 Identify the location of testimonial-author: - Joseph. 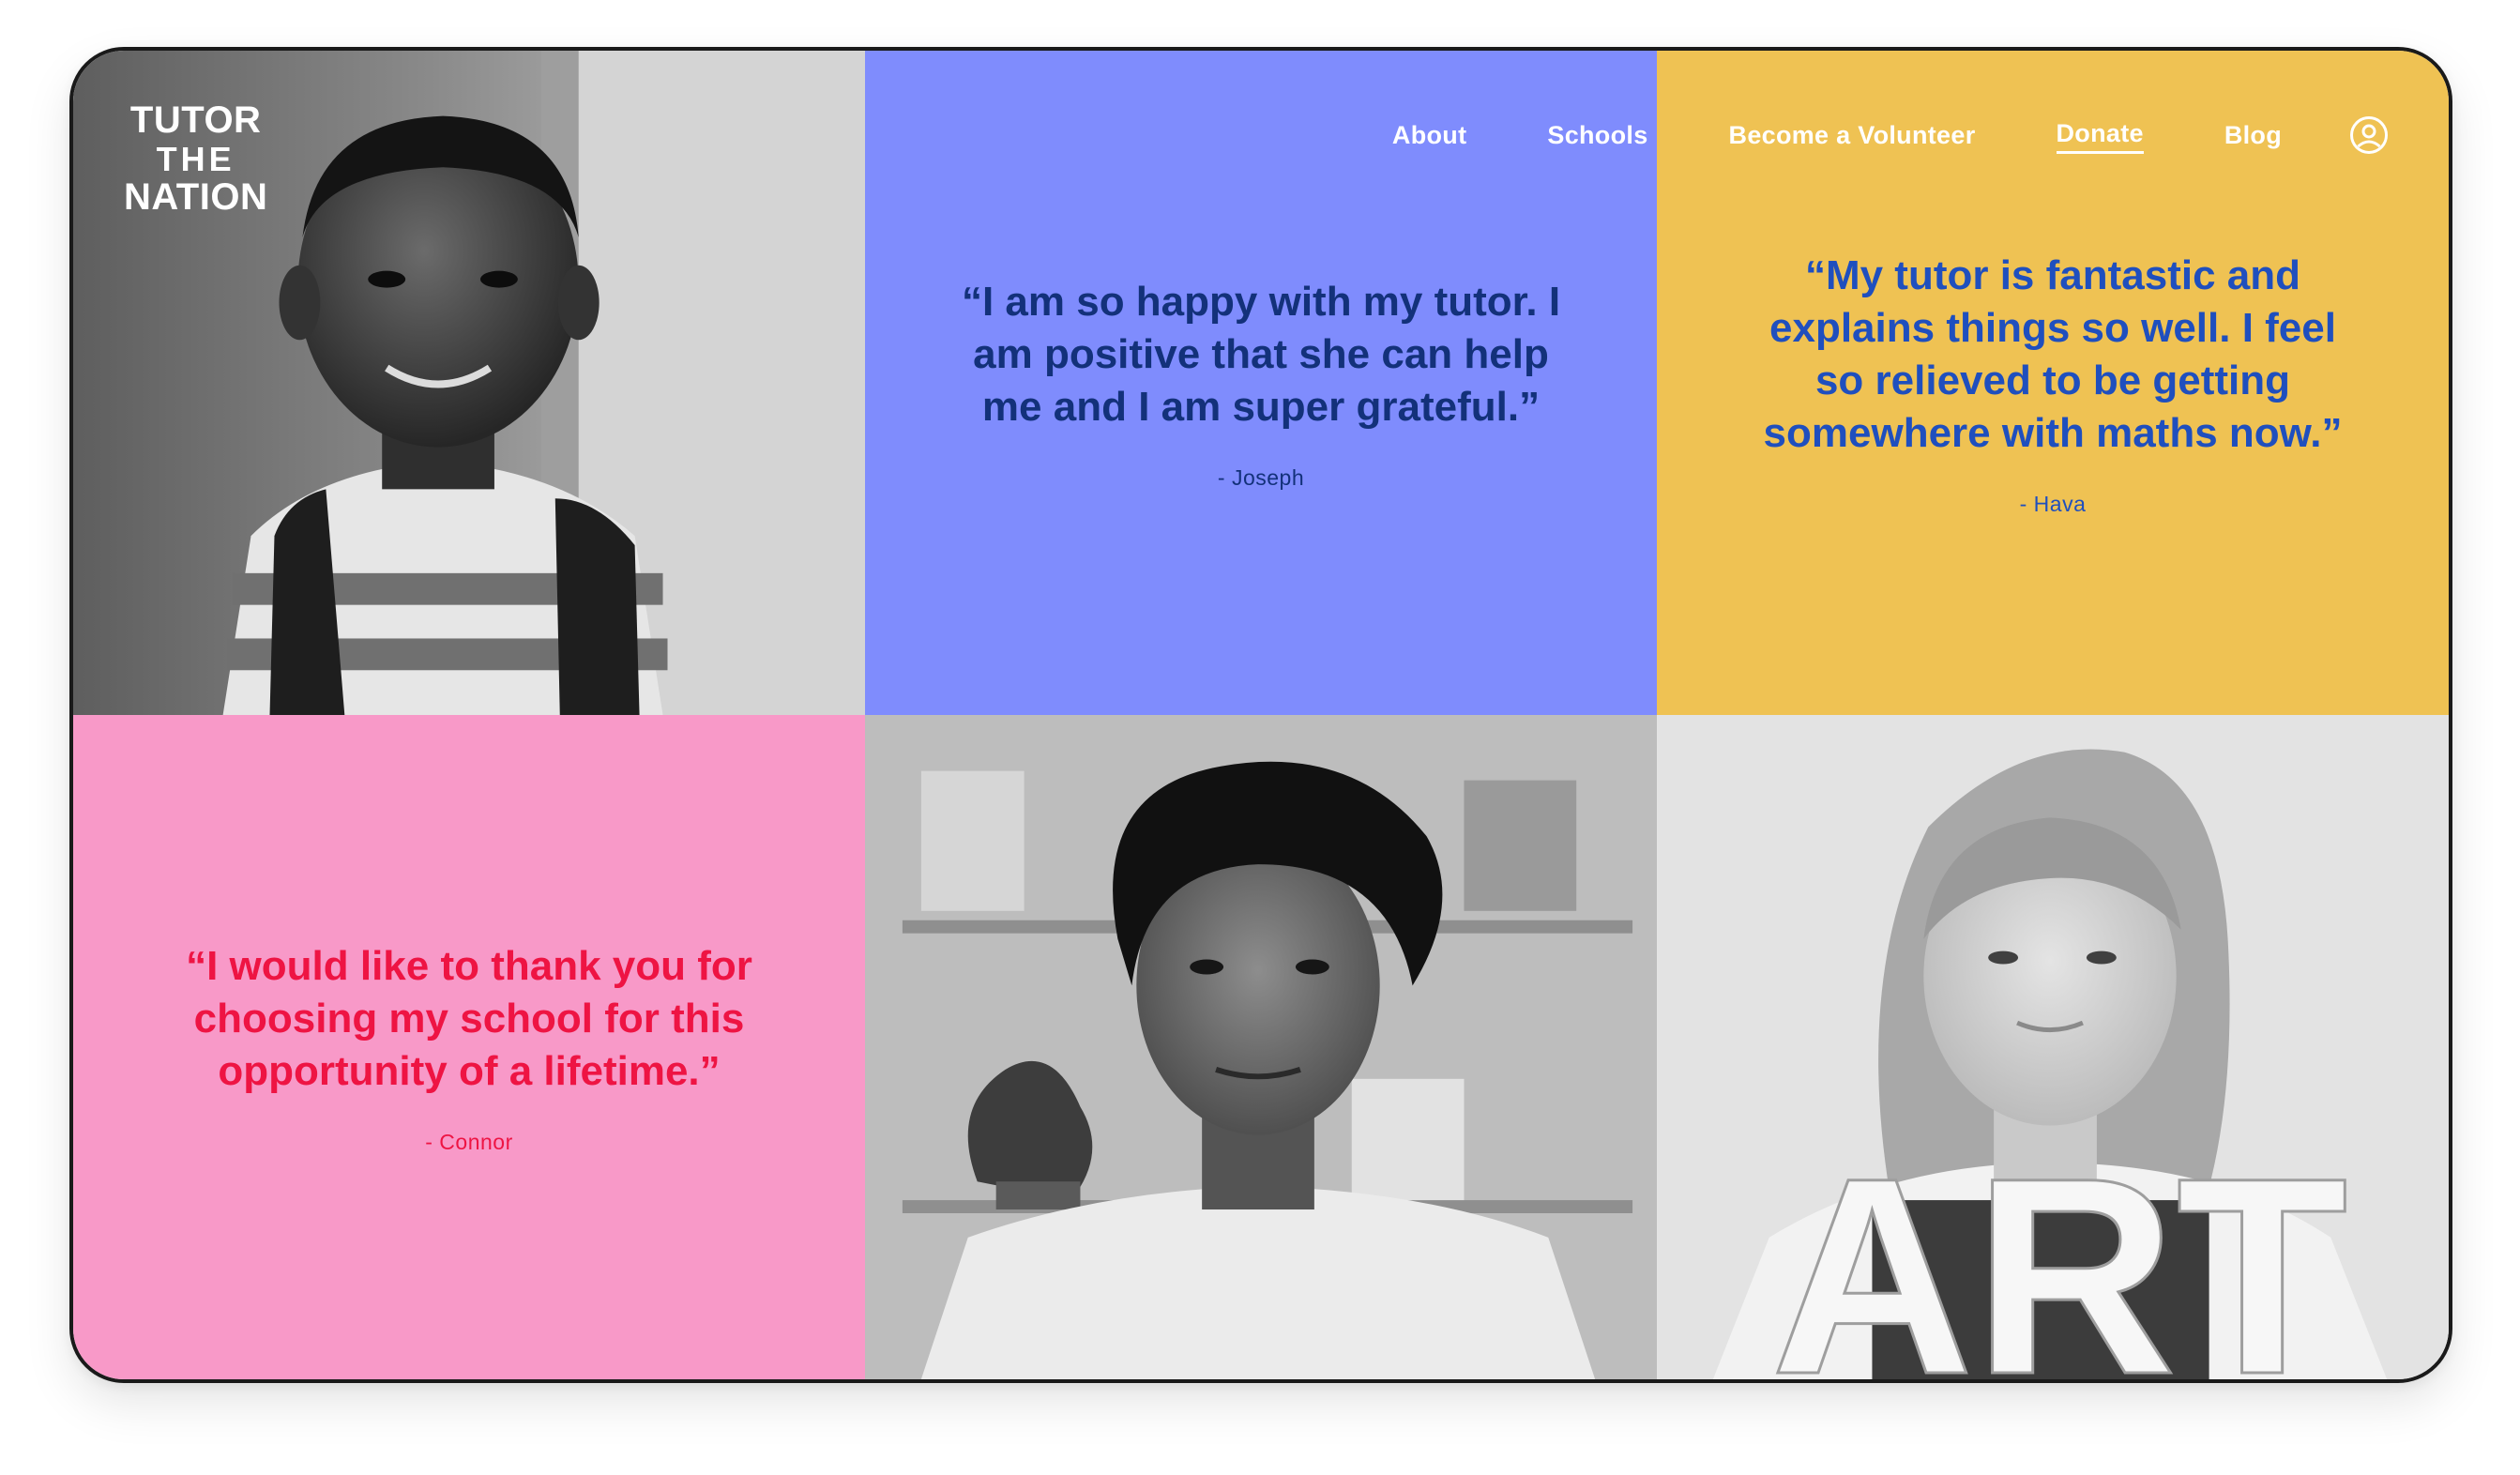
(1261, 477).